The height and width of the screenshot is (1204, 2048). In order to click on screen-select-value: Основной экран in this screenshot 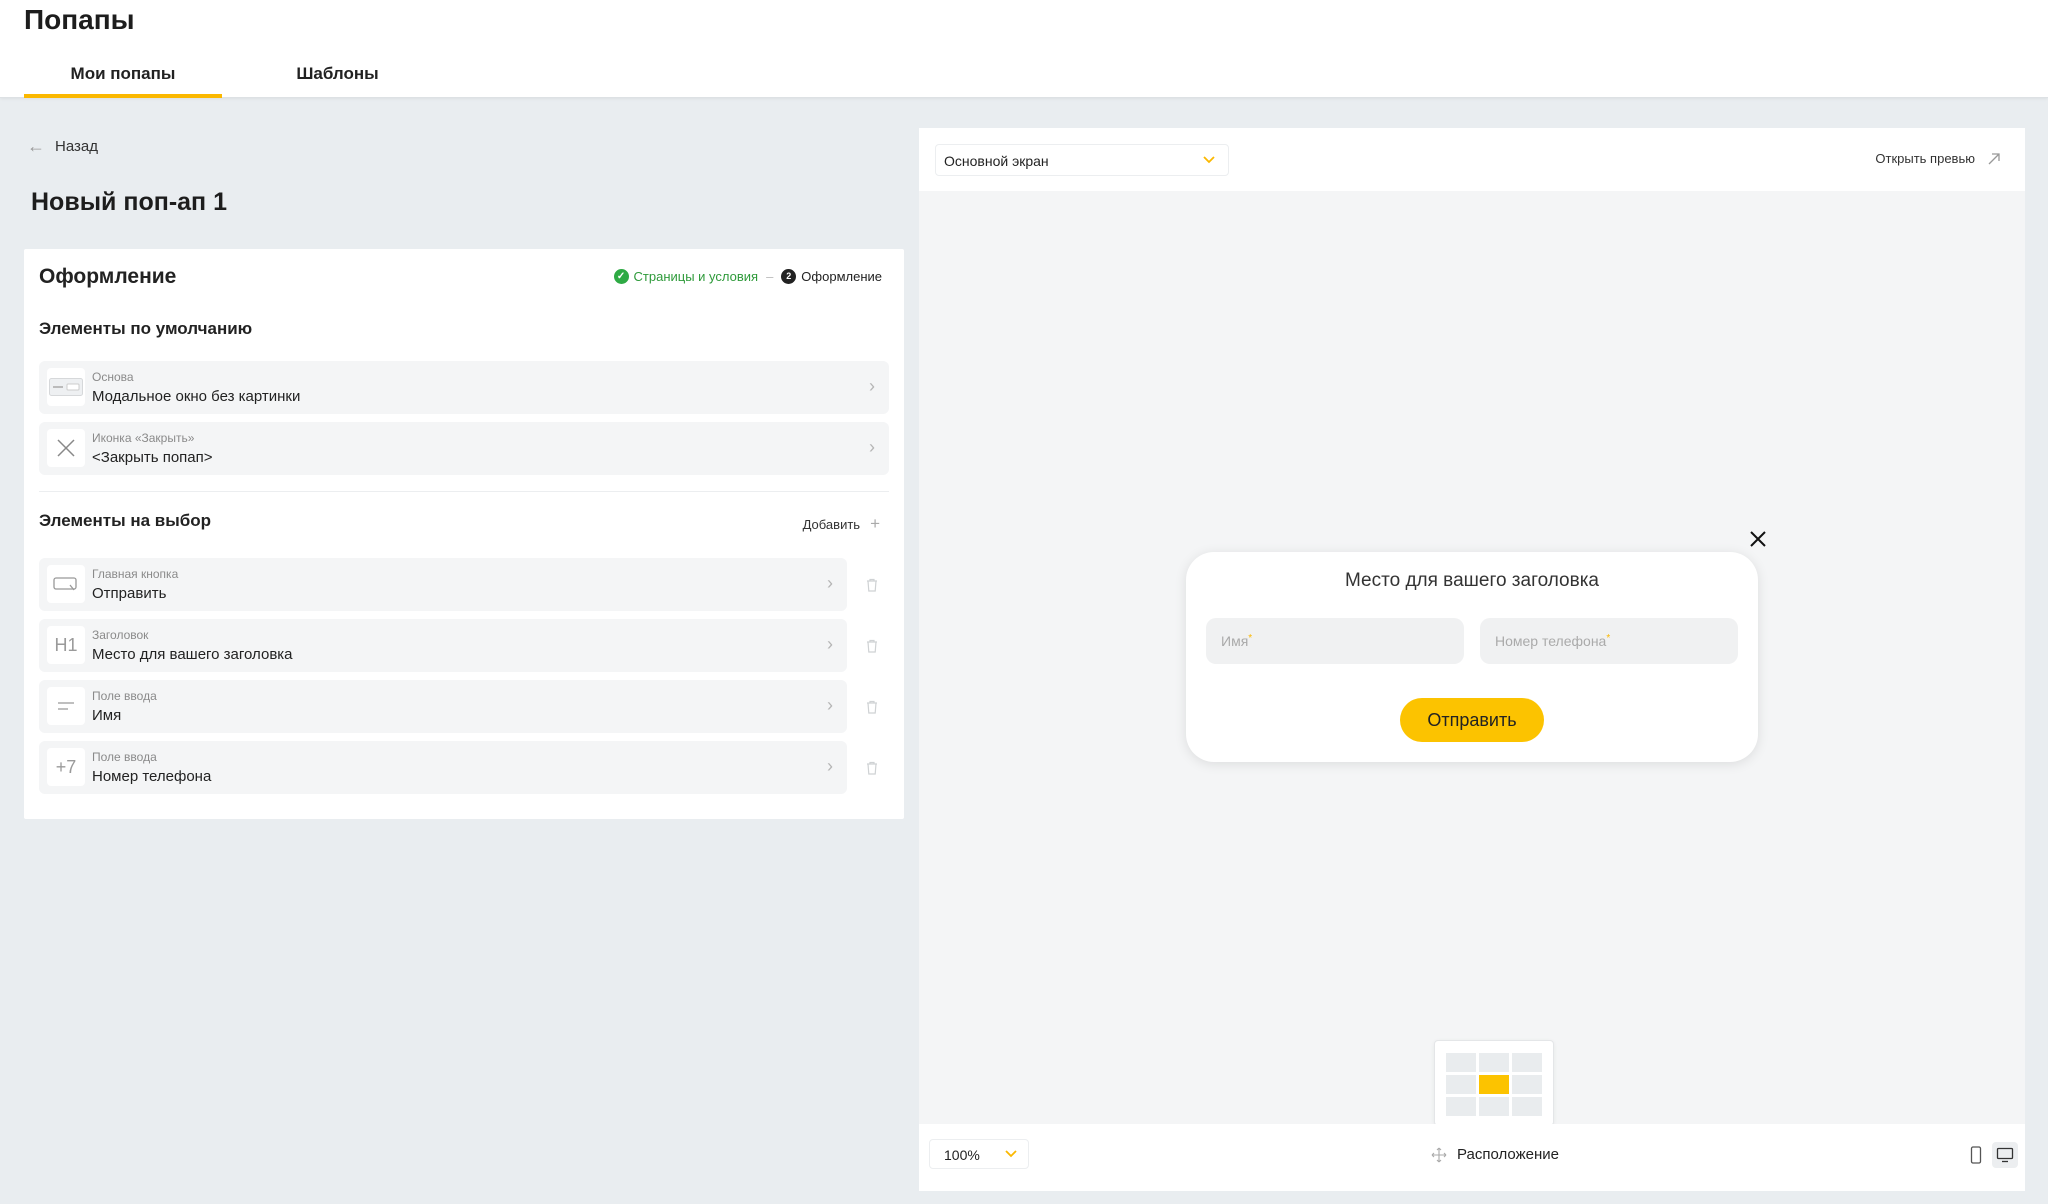, I will do `click(996, 161)`.